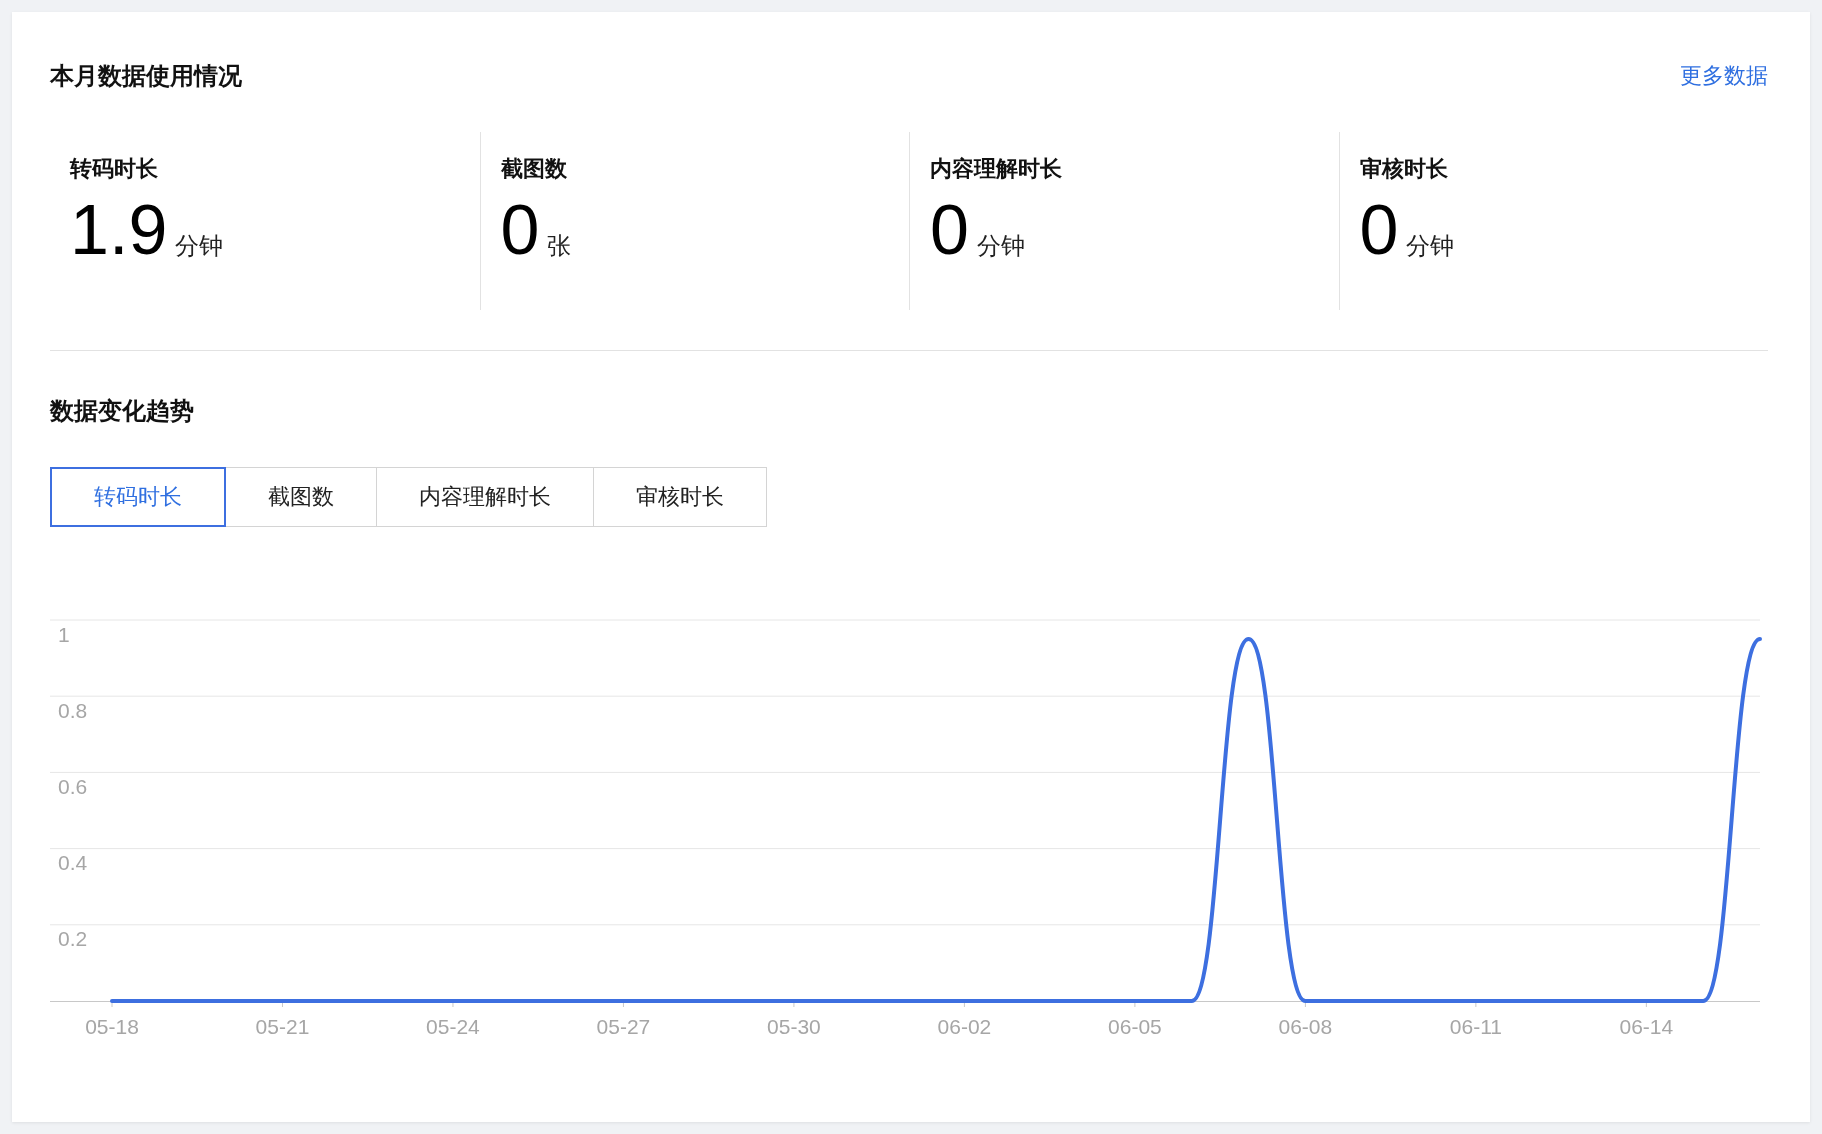 The height and width of the screenshot is (1134, 1822). Describe the element at coordinates (122, 411) in the screenshot. I see `section-title: 数据变化趋势` at that location.